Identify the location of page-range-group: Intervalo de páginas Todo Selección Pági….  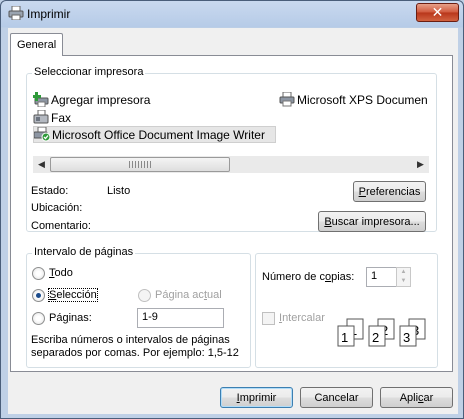
(138, 307).